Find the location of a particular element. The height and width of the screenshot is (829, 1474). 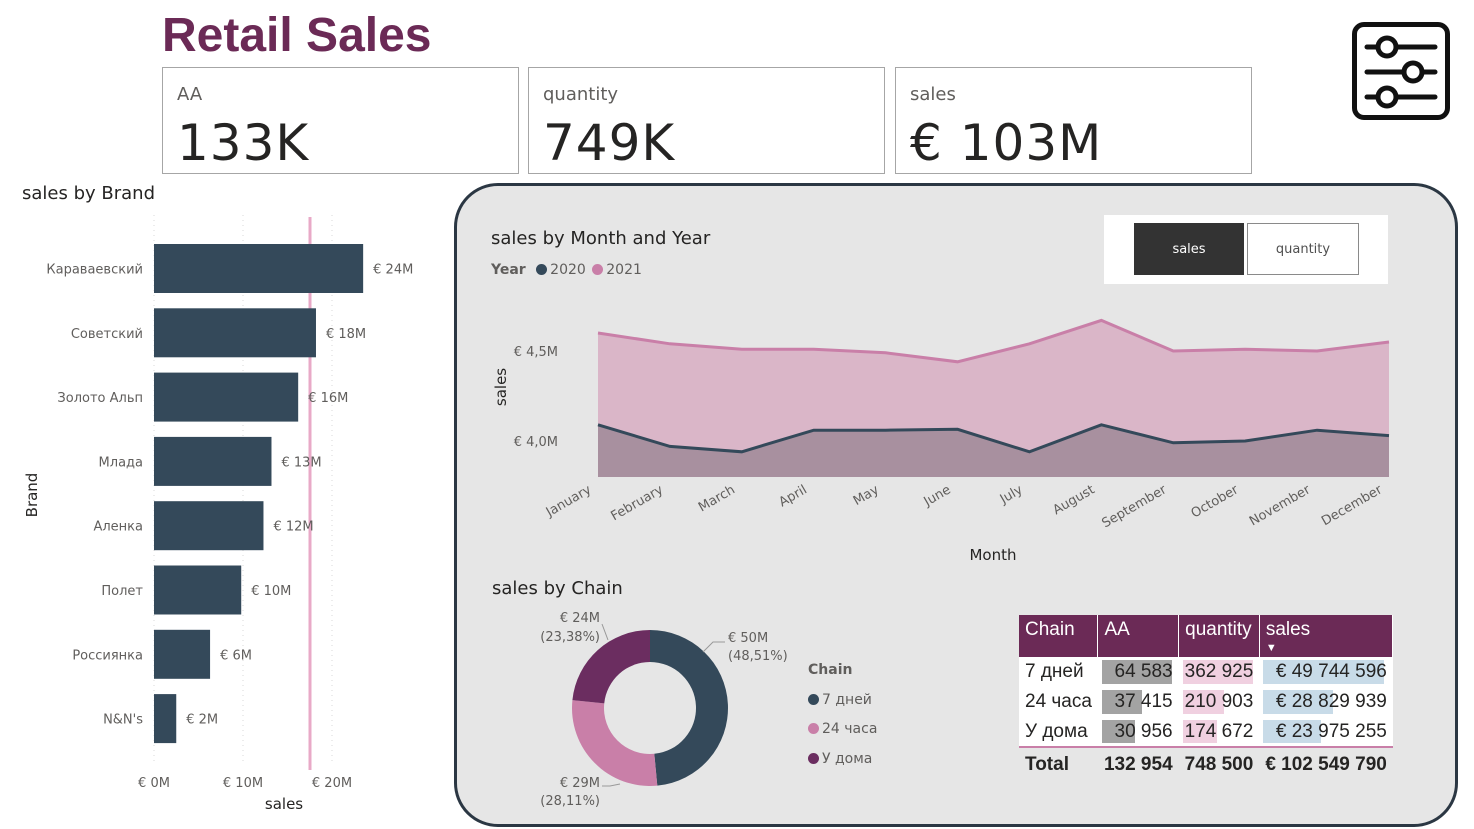

data-label: € 6M is located at coordinates (236, 655).